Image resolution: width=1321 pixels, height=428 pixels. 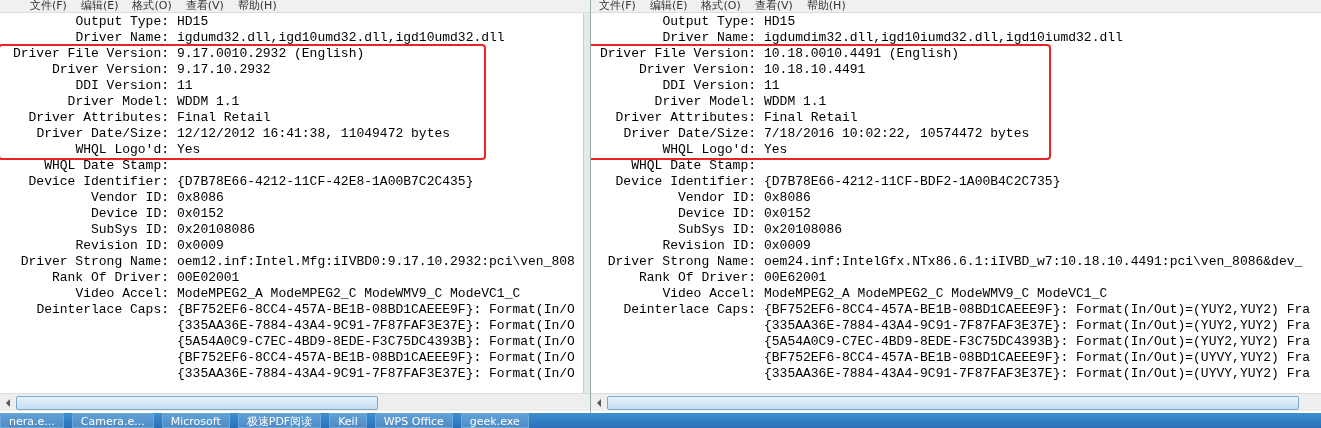 I want to click on field-value: {335AA36E-7884-43A4-9C91-7F87FAF3E37E}: Format(In/Out)=(YUY2,YUY2) Fra, so click(x=1037, y=326).